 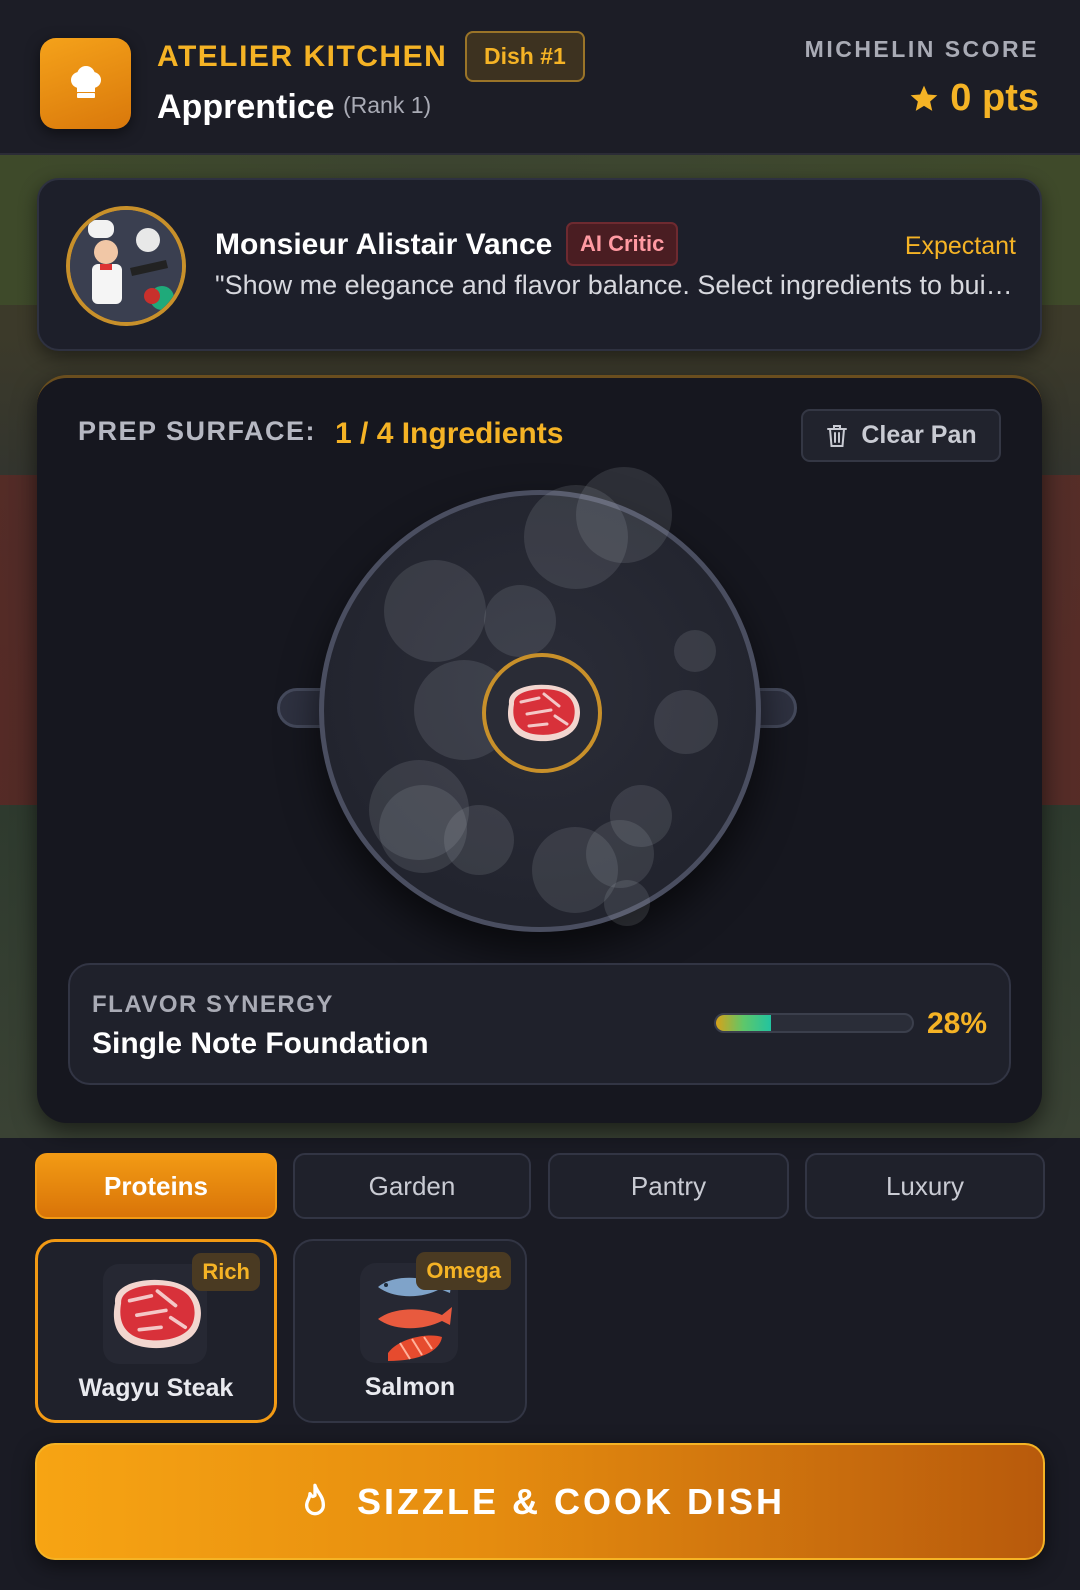 What do you see at coordinates (197, 431) in the screenshot?
I see `prep-surface-label: PREP SURFACE:` at bounding box center [197, 431].